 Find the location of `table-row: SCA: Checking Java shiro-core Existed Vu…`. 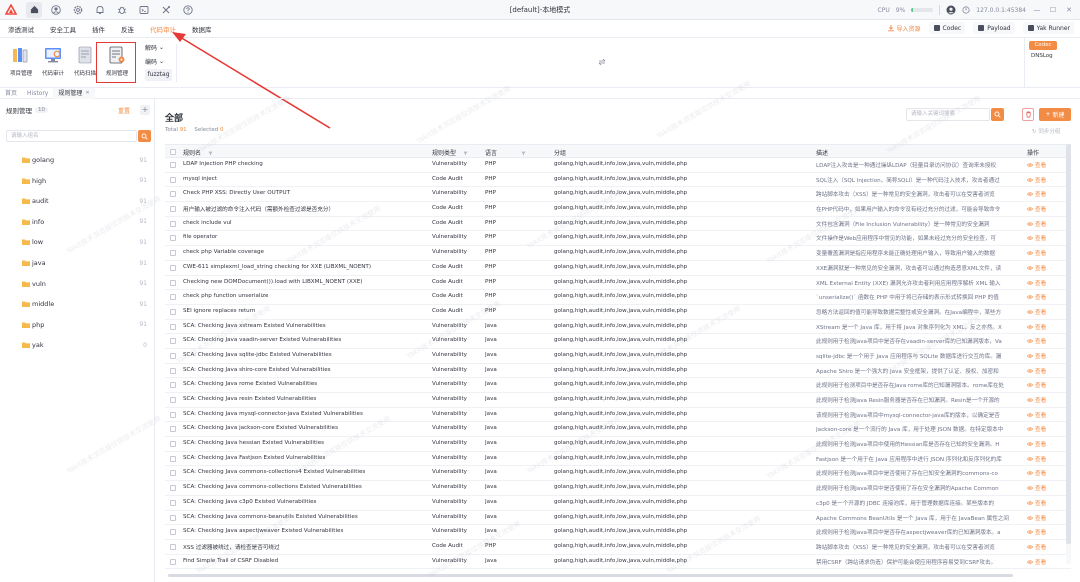

table-row: SCA: Checking Java shiro-core Existed Vu… is located at coordinates (618, 371).